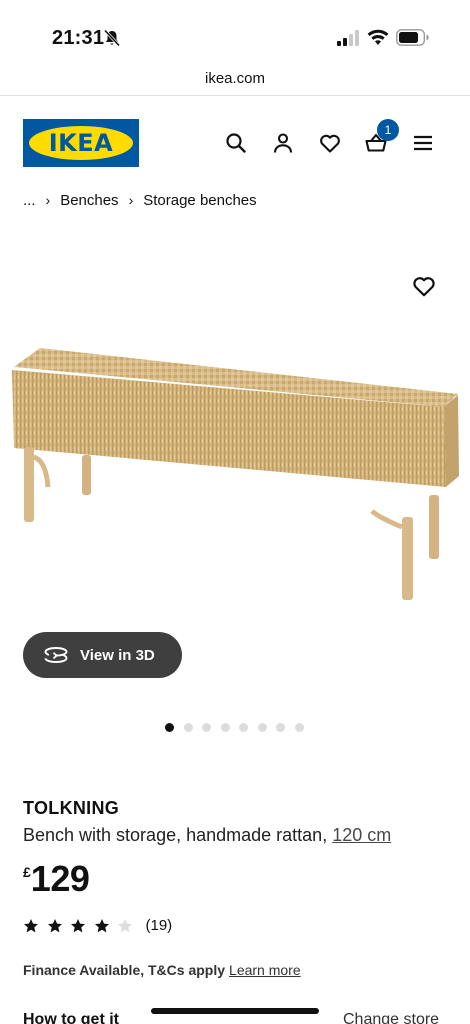 This screenshot has height=1024, width=470. I want to click on breadcrumb-benches: Benches, so click(89, 200).